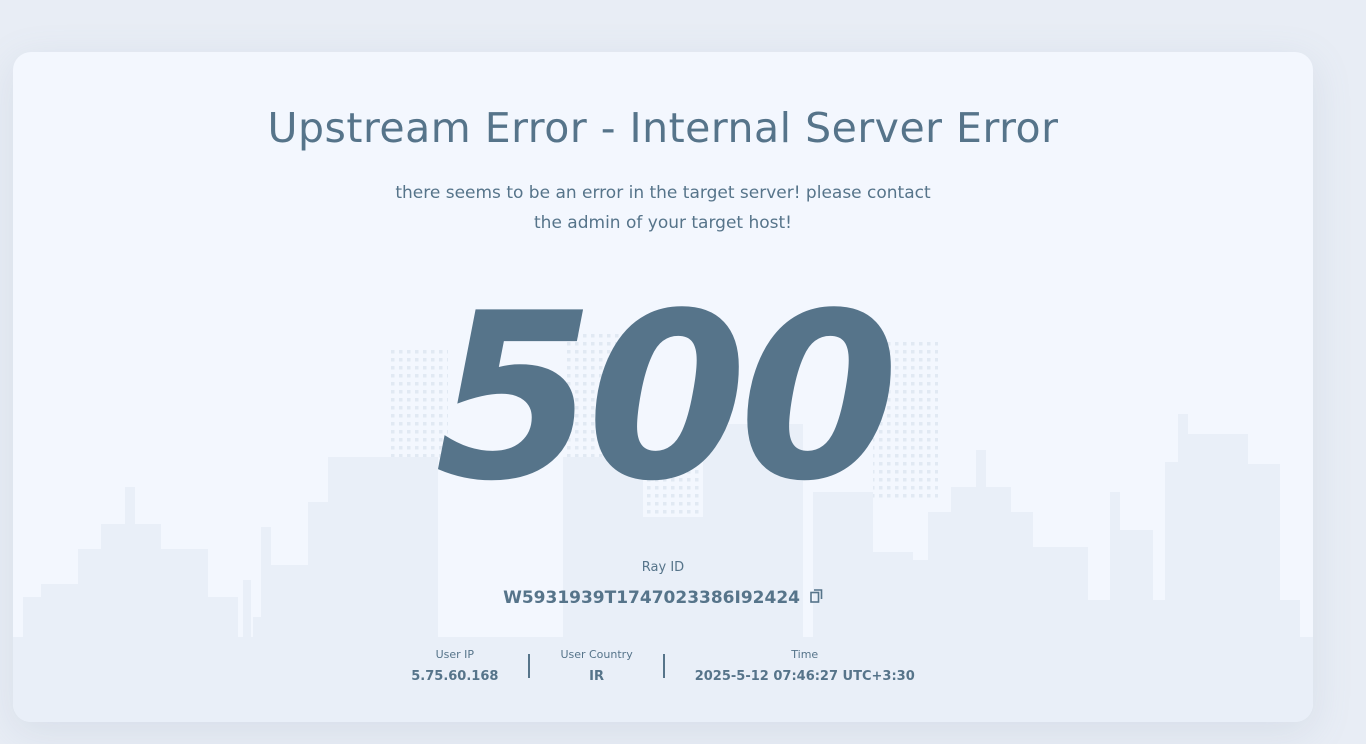  I want to click on time-block: Time 2025-5-12 07:46:27 UTC+3:30, so click(805, 666).